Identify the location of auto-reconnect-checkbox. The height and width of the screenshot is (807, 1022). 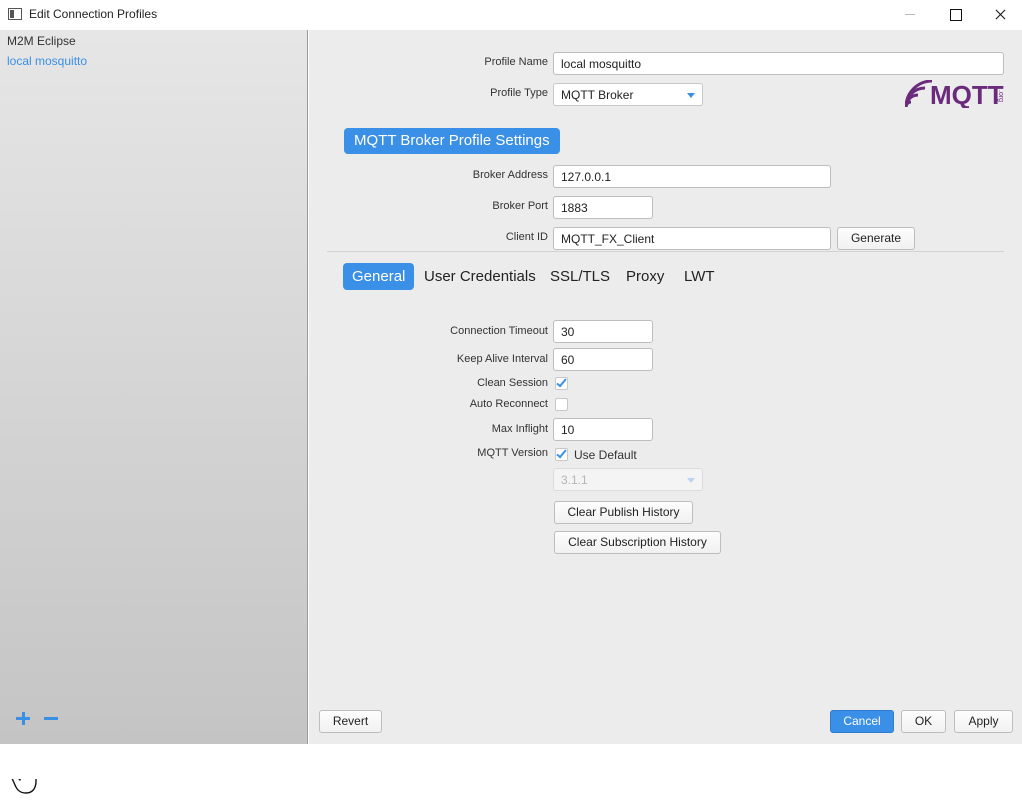
(561, 404).